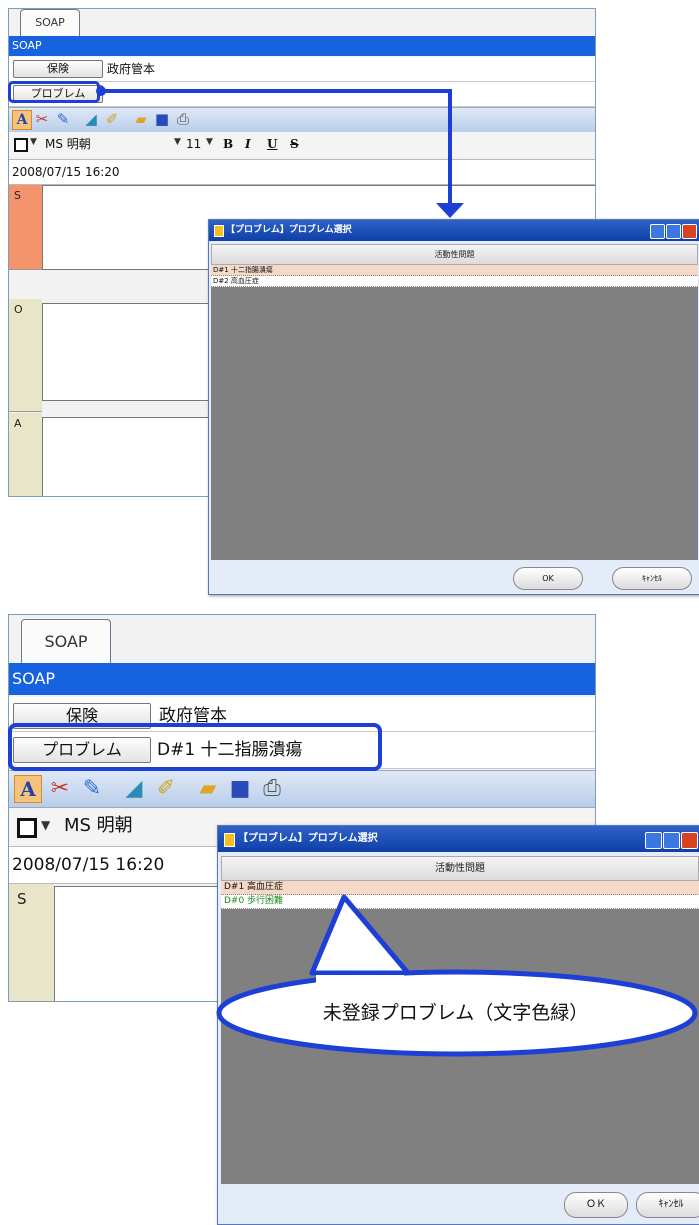 The image size is (699, 1225). What do you see at coordinates (134, 788) in the screenshot?
I see `paint-icon: ◢` at bounding box center [134, 788].